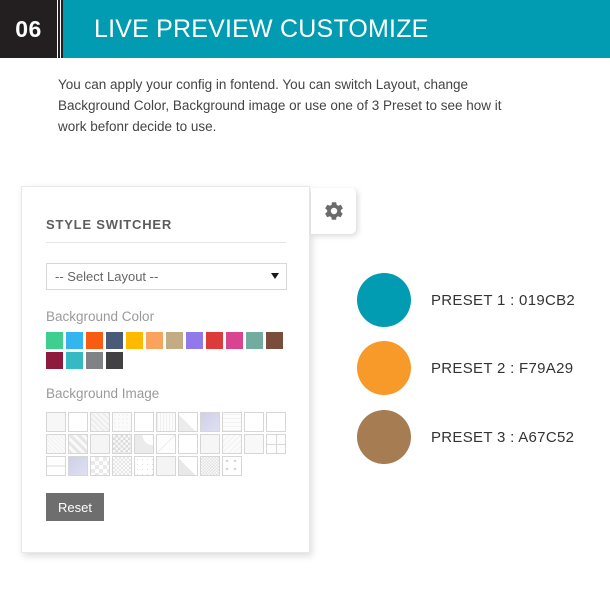 The width and height of the screenshot is (610, 605). Describe the element at coordinates (75, 507) in the screenshot. I see `reset-button: Reset` at that location.